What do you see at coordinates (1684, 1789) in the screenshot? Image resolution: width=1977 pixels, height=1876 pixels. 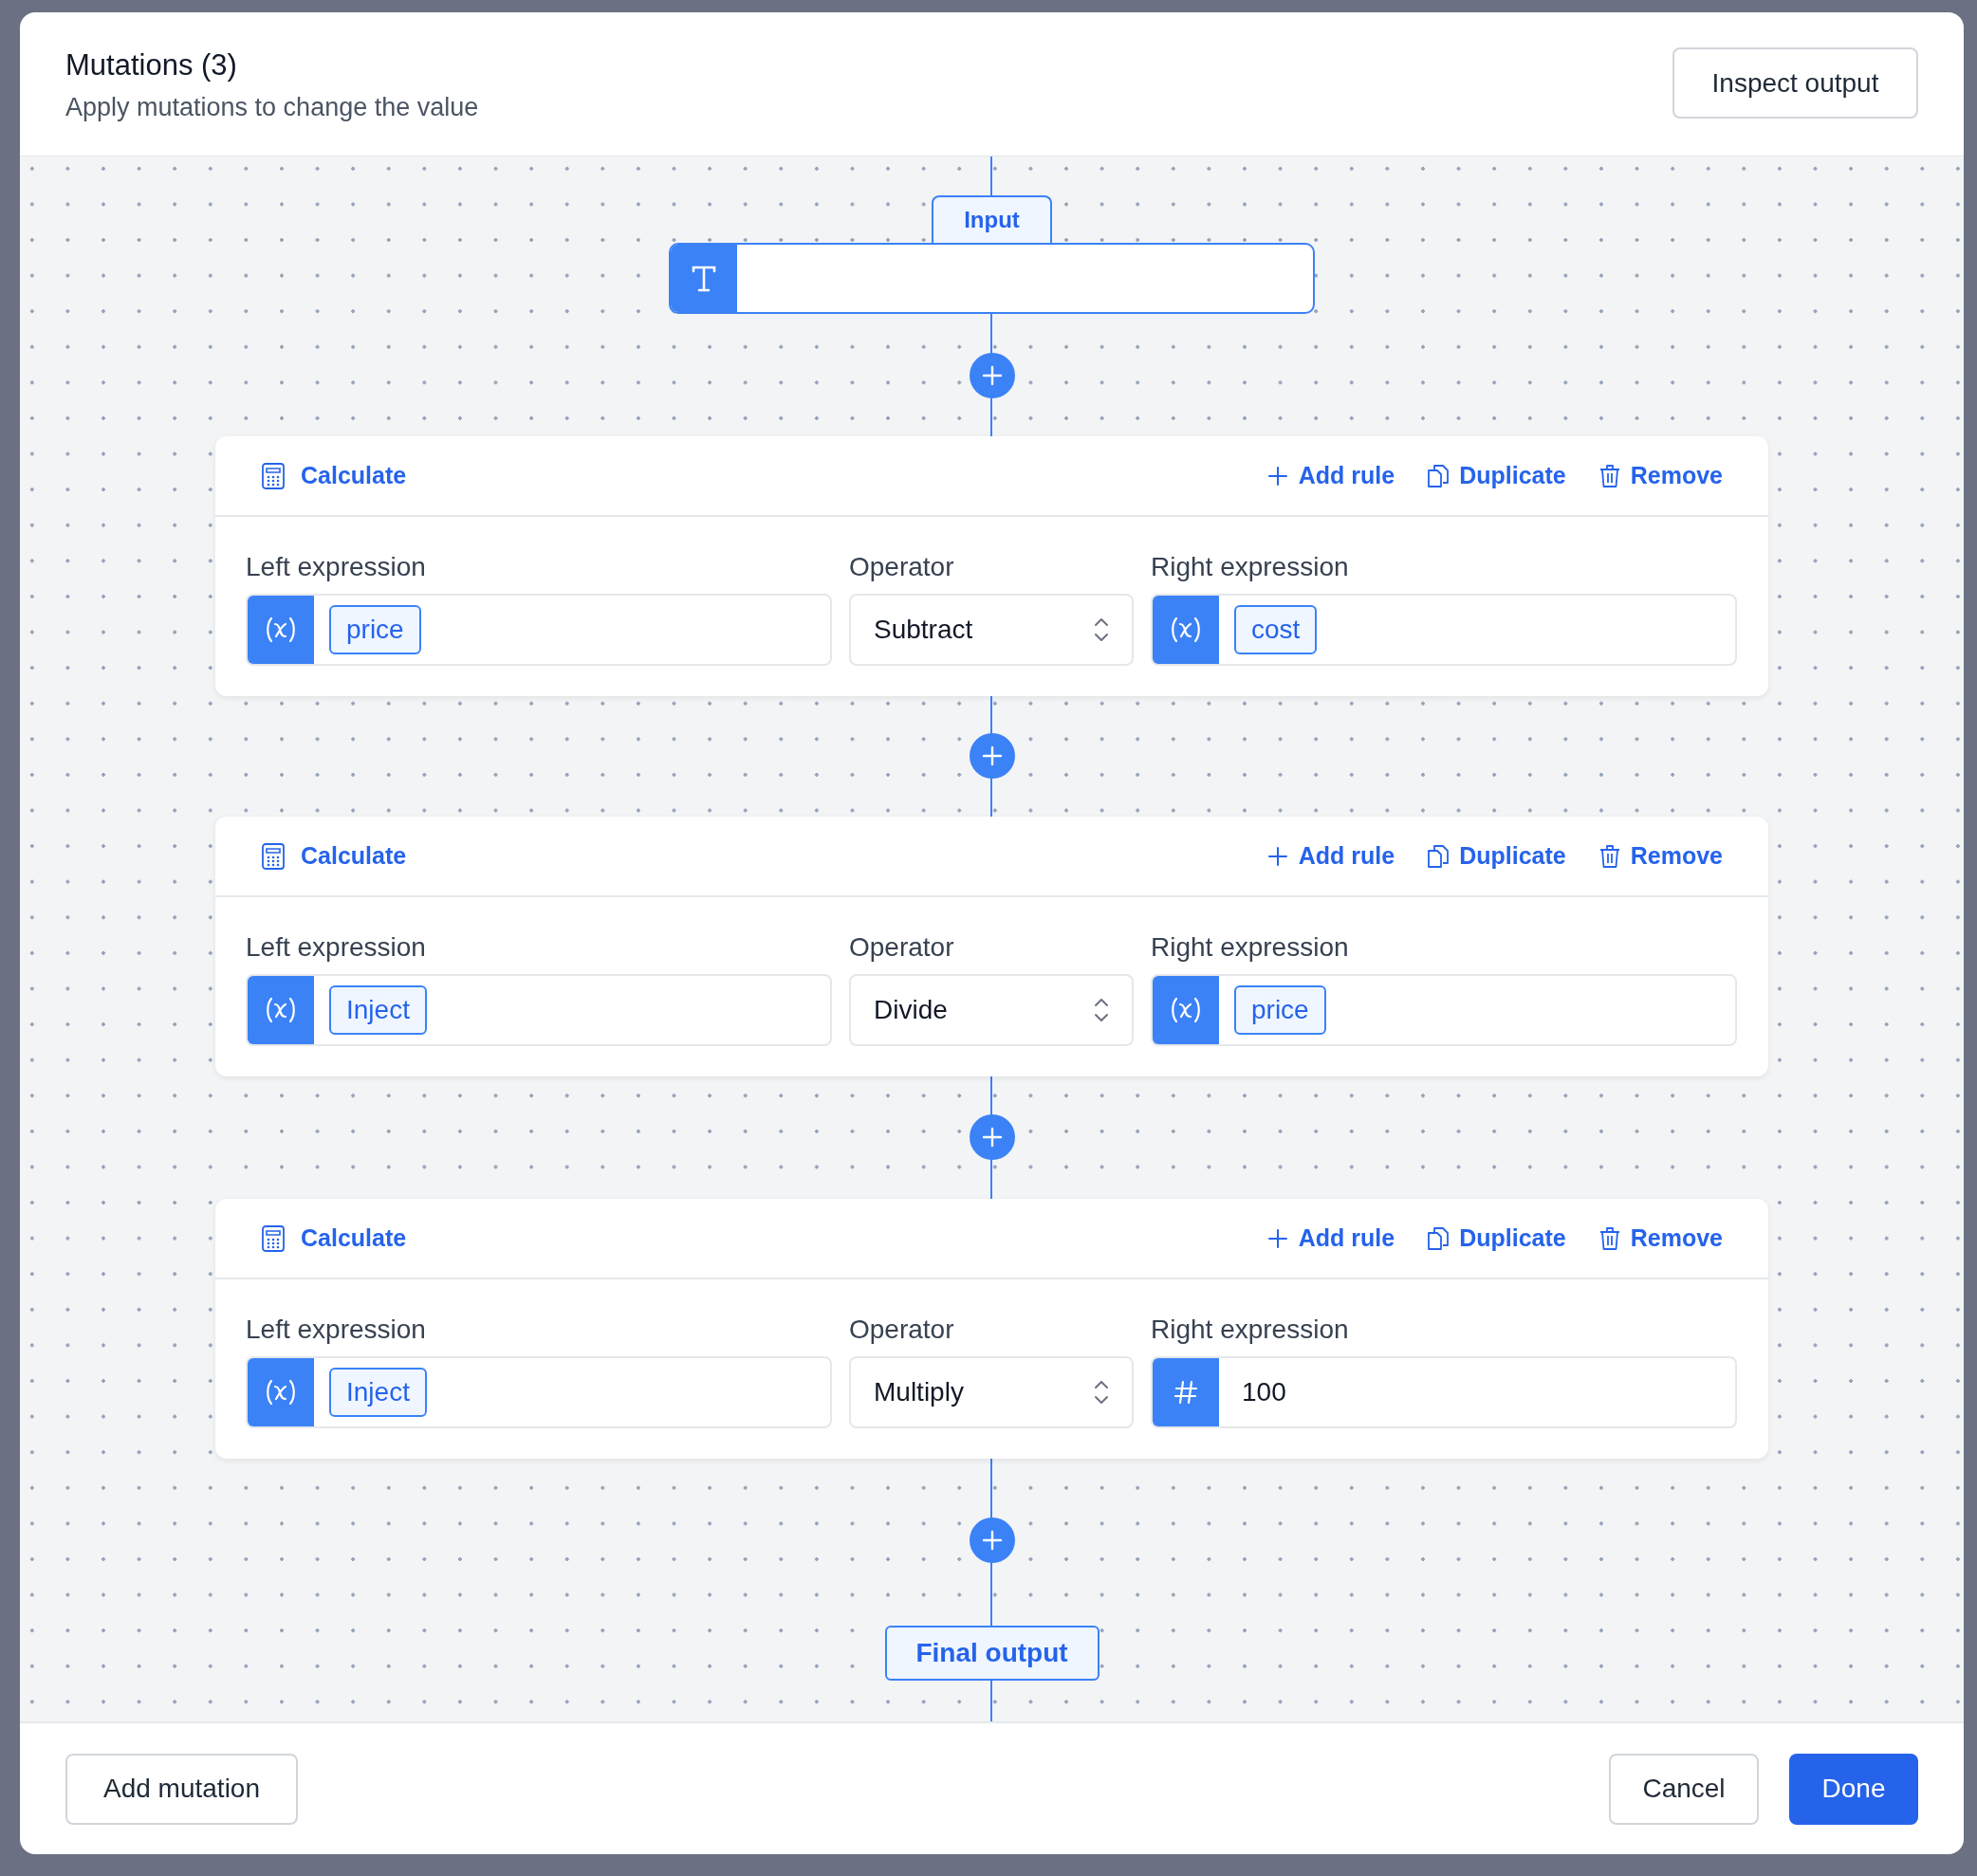 I see `cancel-button: Cancel` at bounding box center [1684, 1789].